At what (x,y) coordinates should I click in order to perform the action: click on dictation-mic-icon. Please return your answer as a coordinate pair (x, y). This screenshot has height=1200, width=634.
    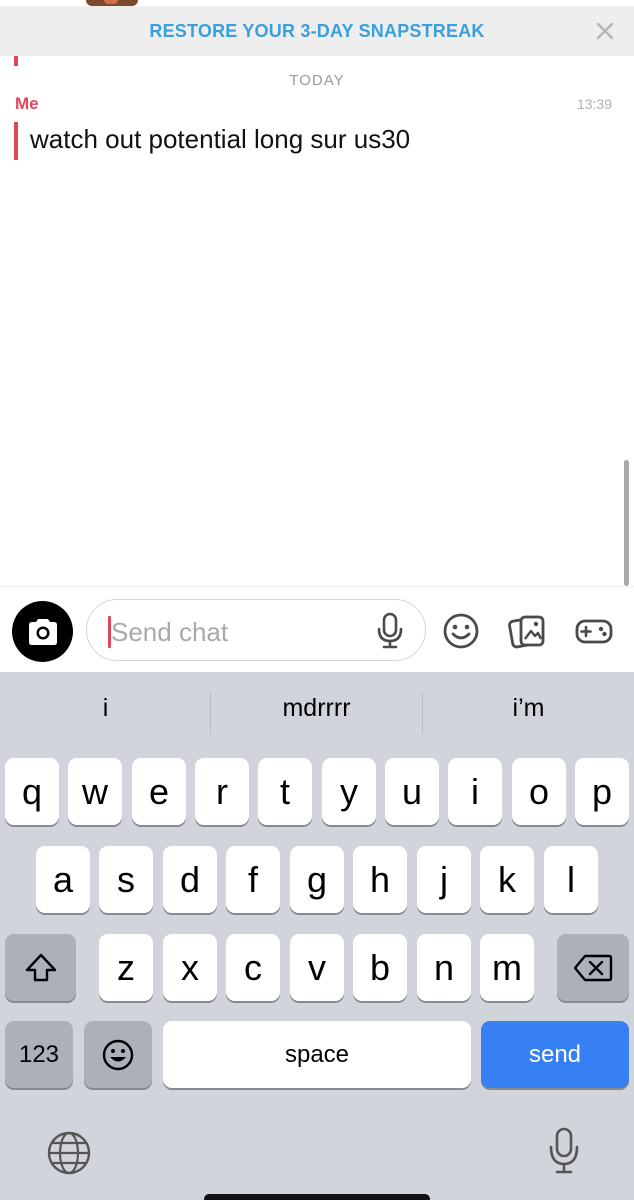
    Looking at the image, I should click on (564, 1151).